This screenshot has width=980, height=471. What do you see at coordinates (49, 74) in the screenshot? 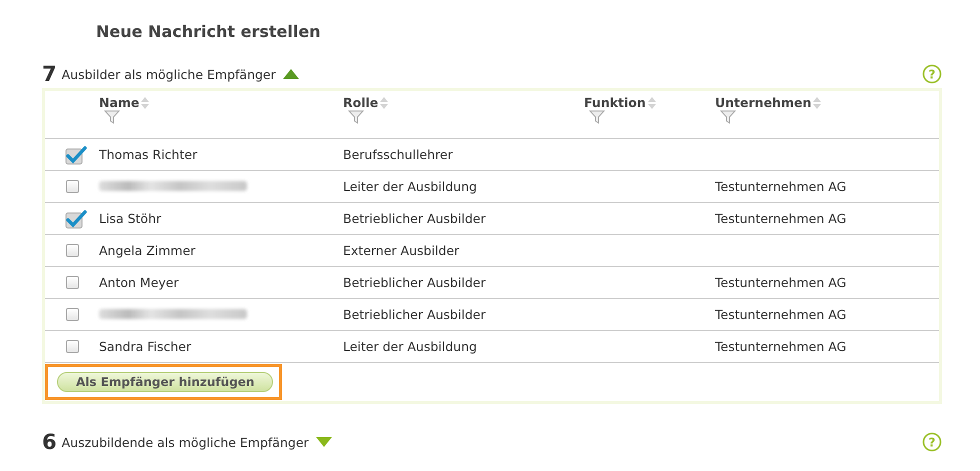
I see `section-count: 7` at bounding box center [49, 74].